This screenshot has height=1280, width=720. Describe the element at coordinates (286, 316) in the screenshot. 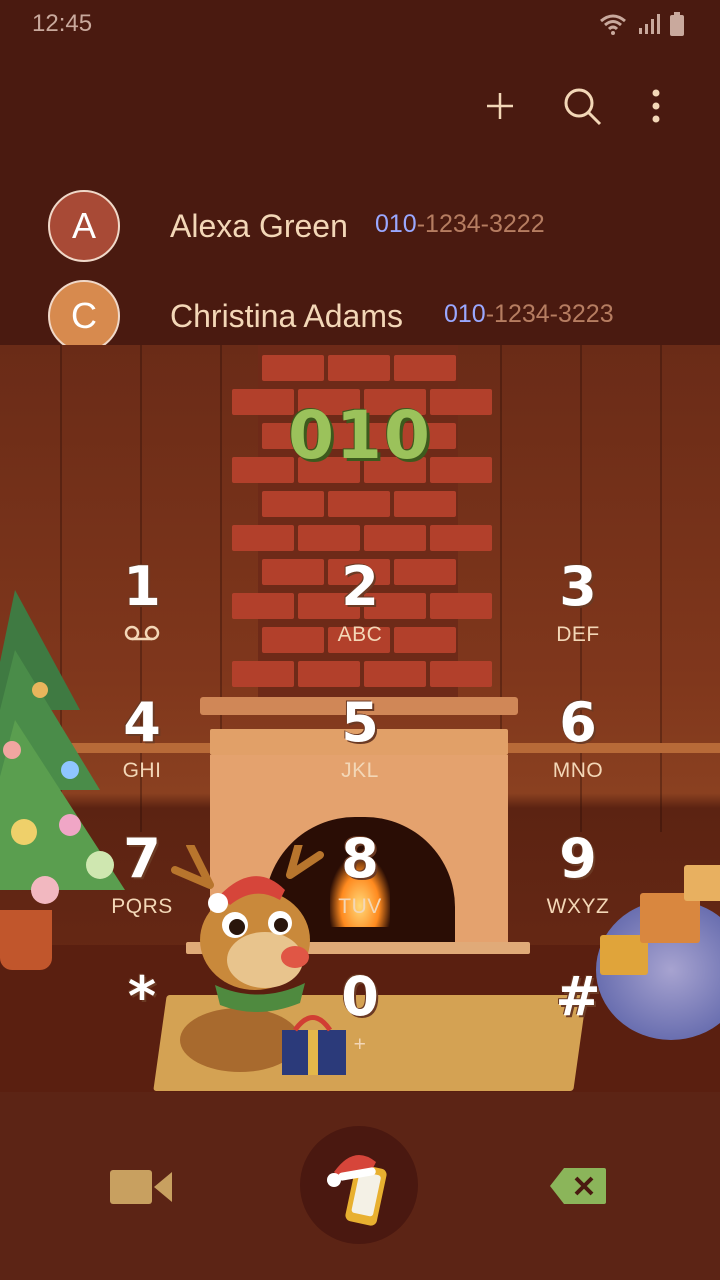

I see `contact-name: Christina Adams` at that location.